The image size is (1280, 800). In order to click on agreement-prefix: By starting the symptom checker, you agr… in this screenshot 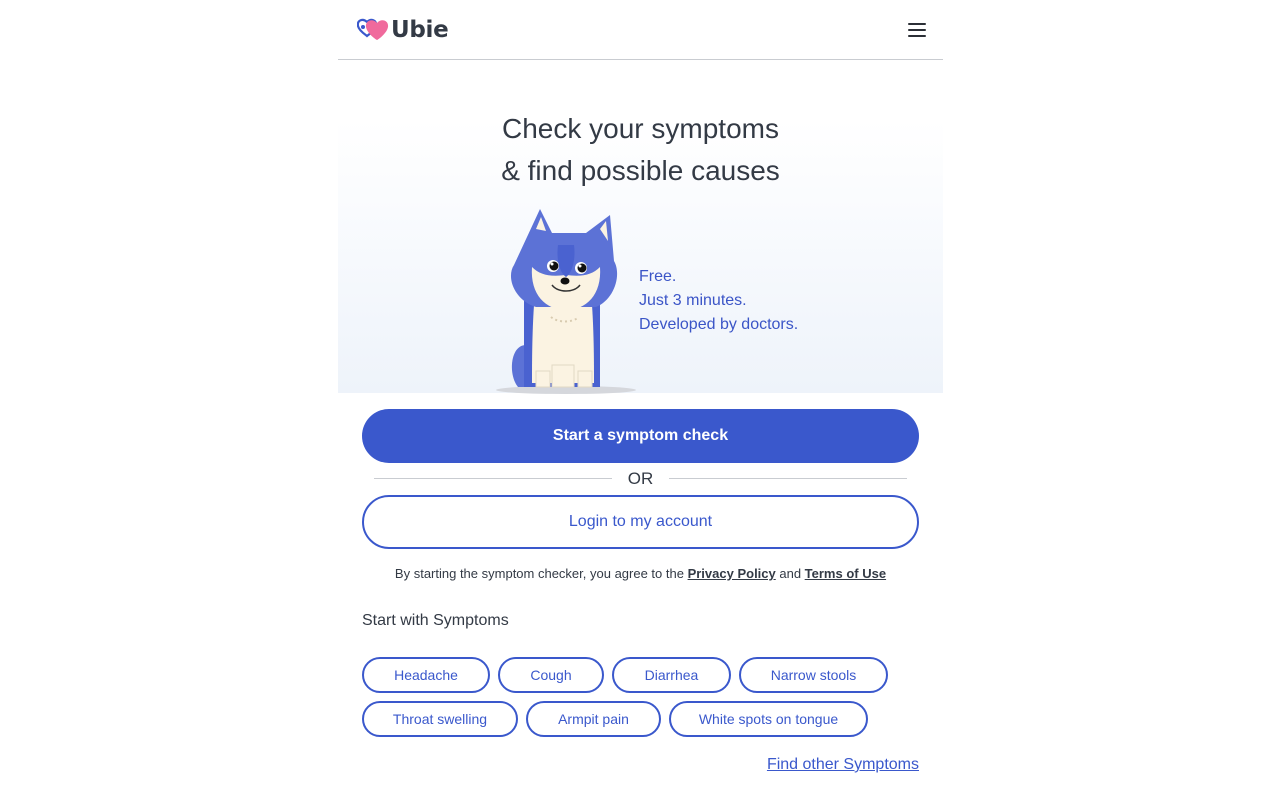, I will do `click(541, 573)`.